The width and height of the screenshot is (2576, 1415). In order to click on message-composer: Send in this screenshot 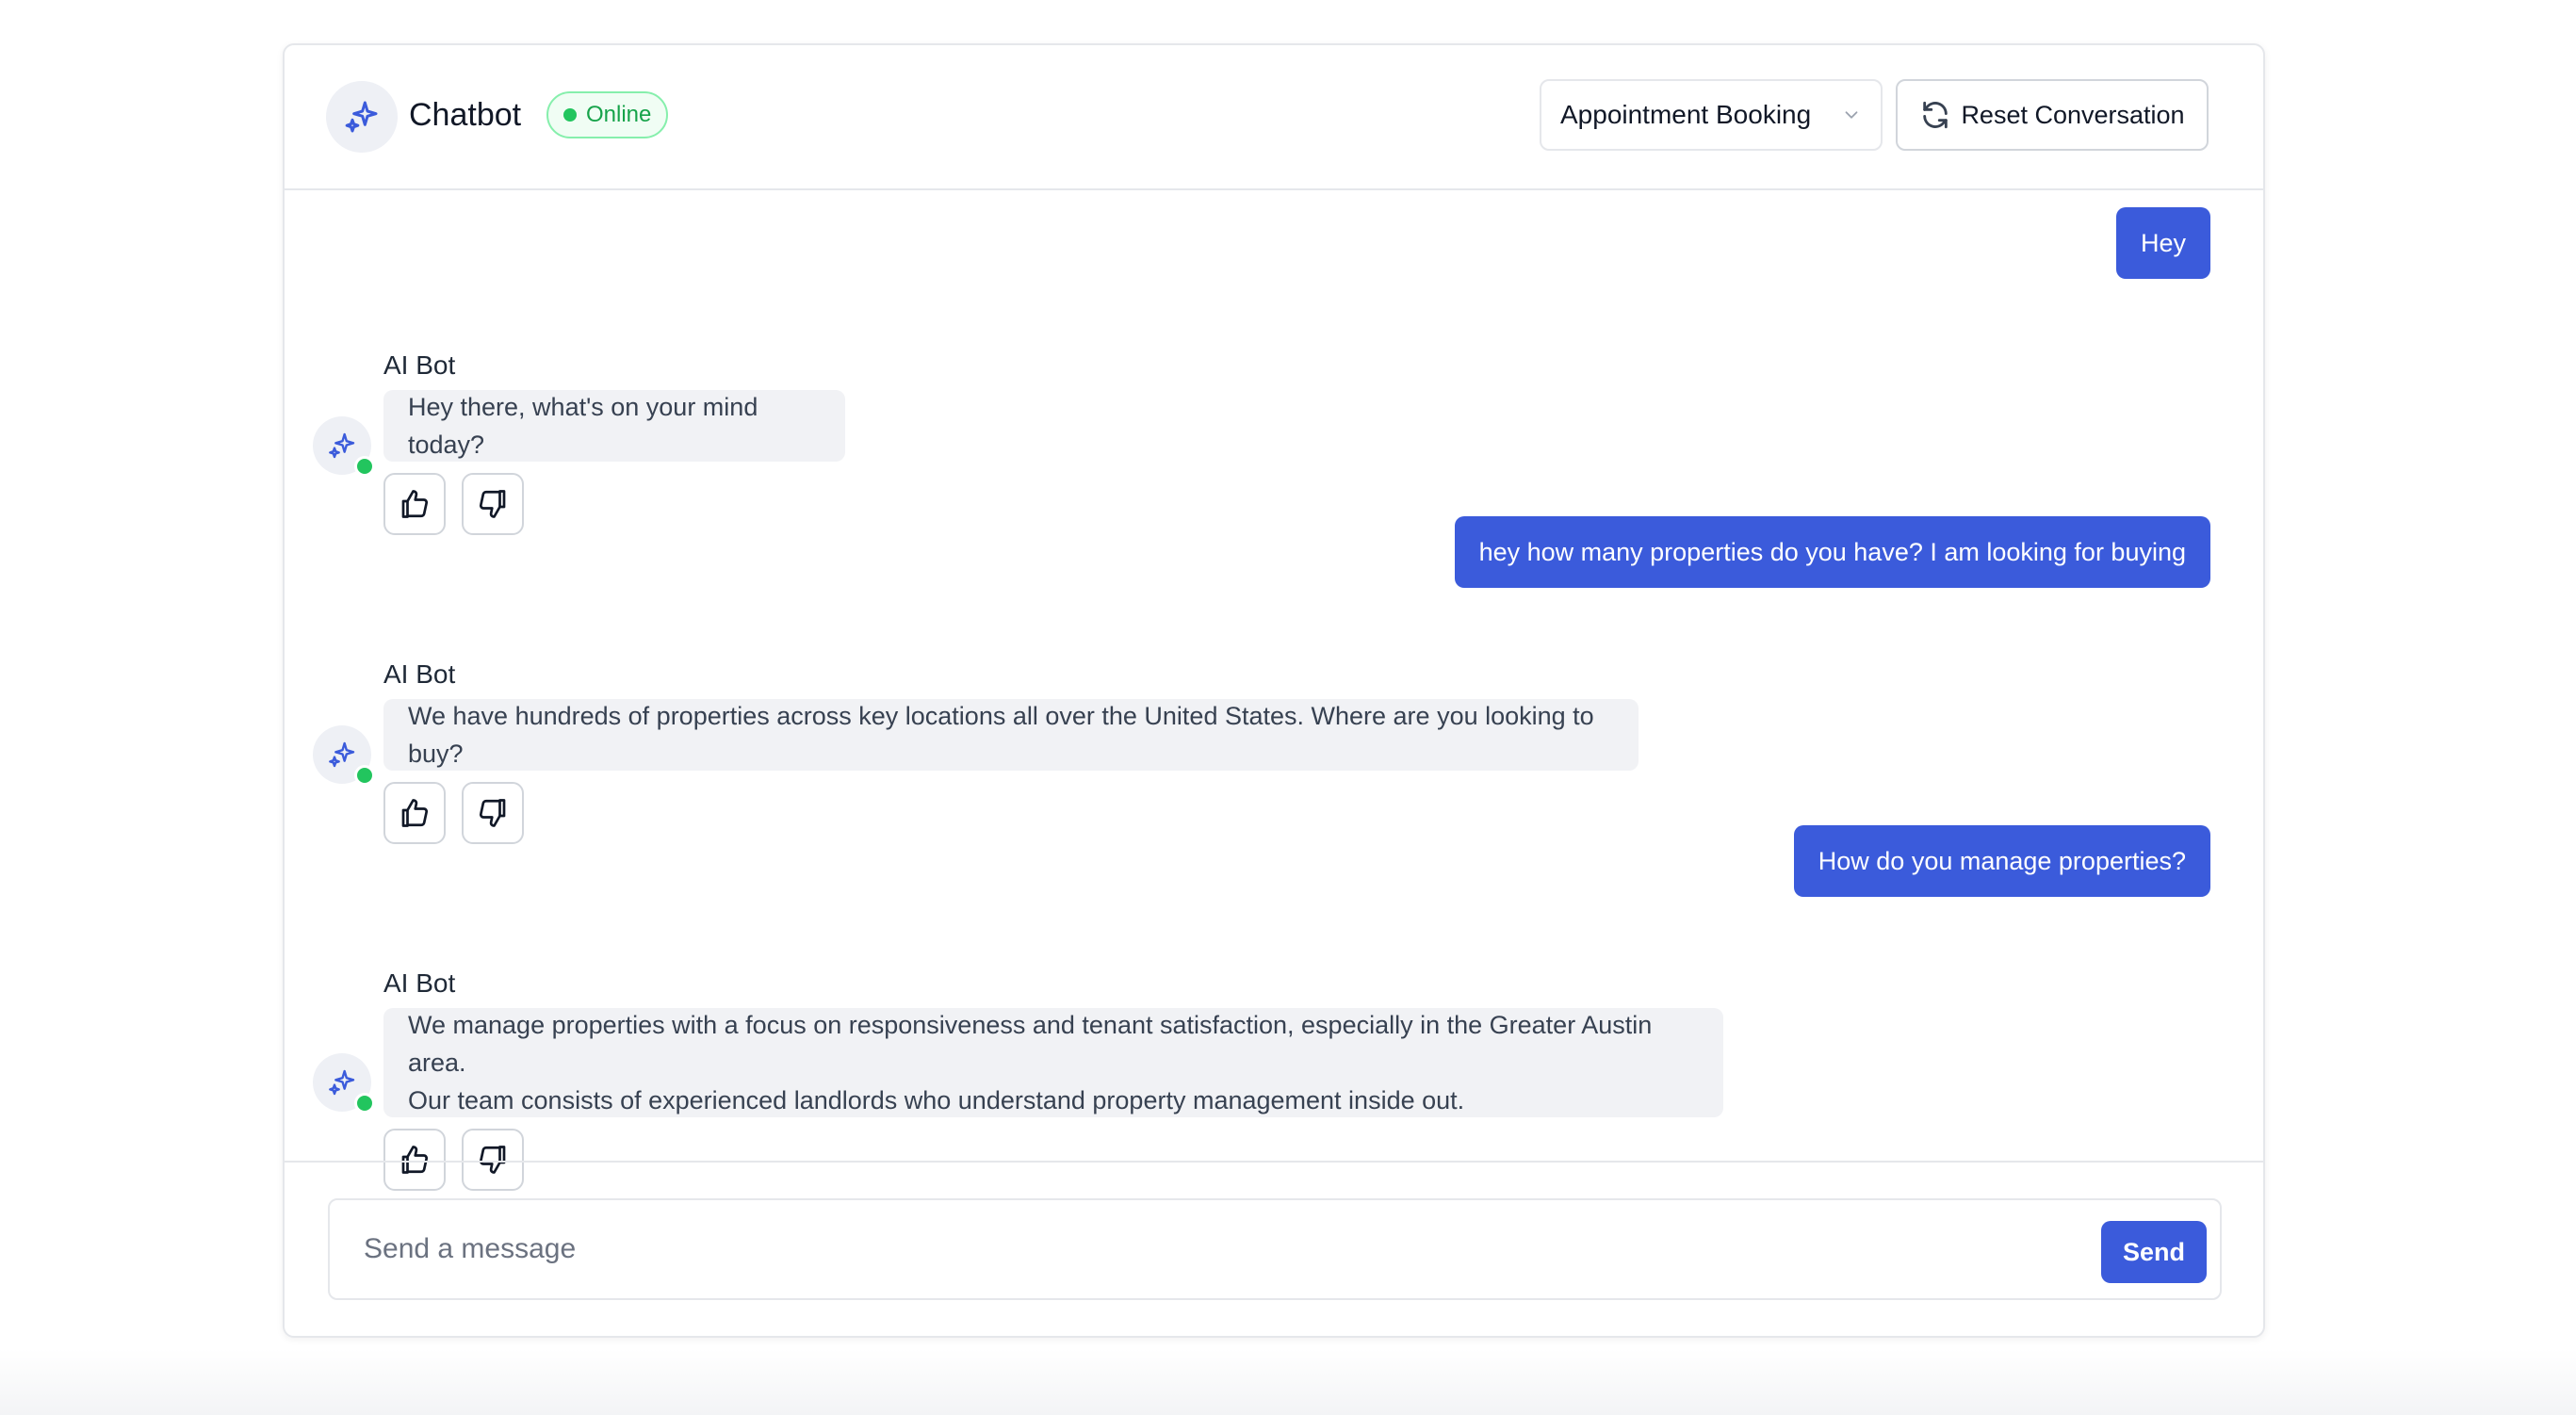, I will do `click(1275, 1249)`.